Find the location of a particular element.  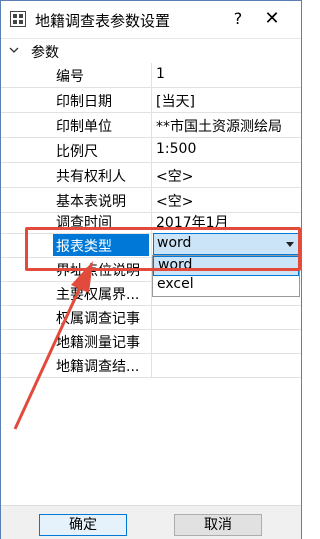

cancel-button: 取消 is located at coordinates (218, 525).